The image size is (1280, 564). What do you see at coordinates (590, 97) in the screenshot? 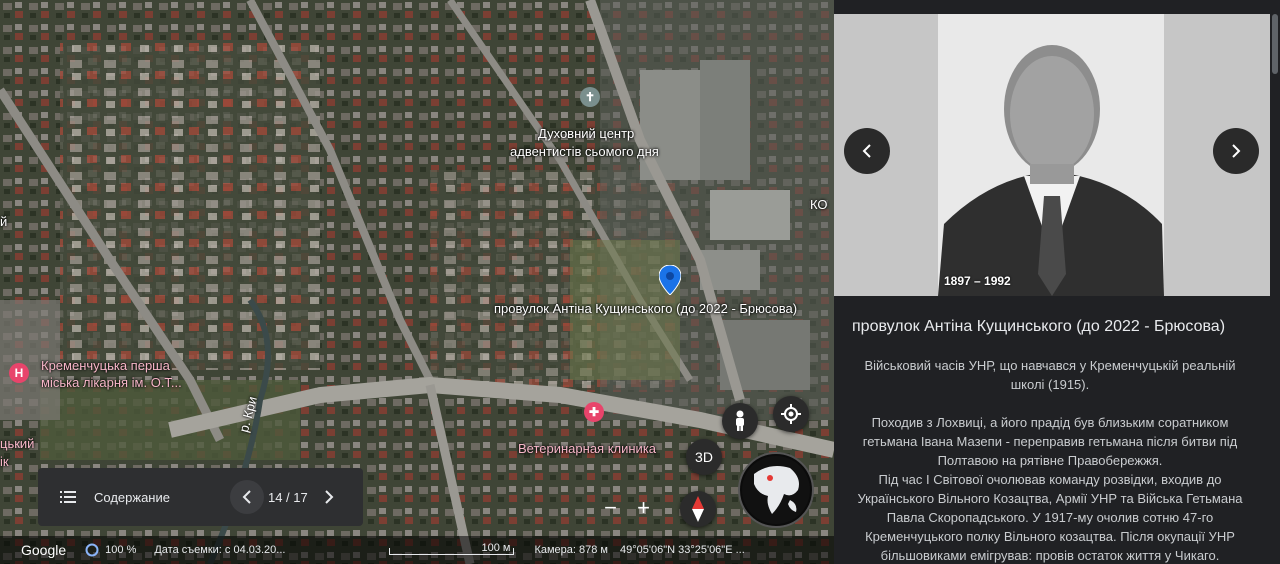
I see `church-icon: ✝` at bounding box center [590, 97].